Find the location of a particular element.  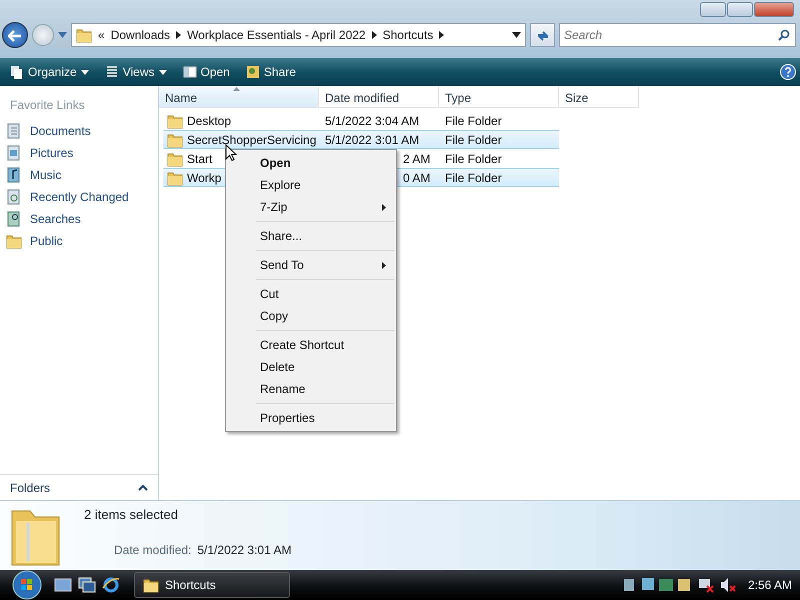

tray-icon is located at coordinates (657, 585).